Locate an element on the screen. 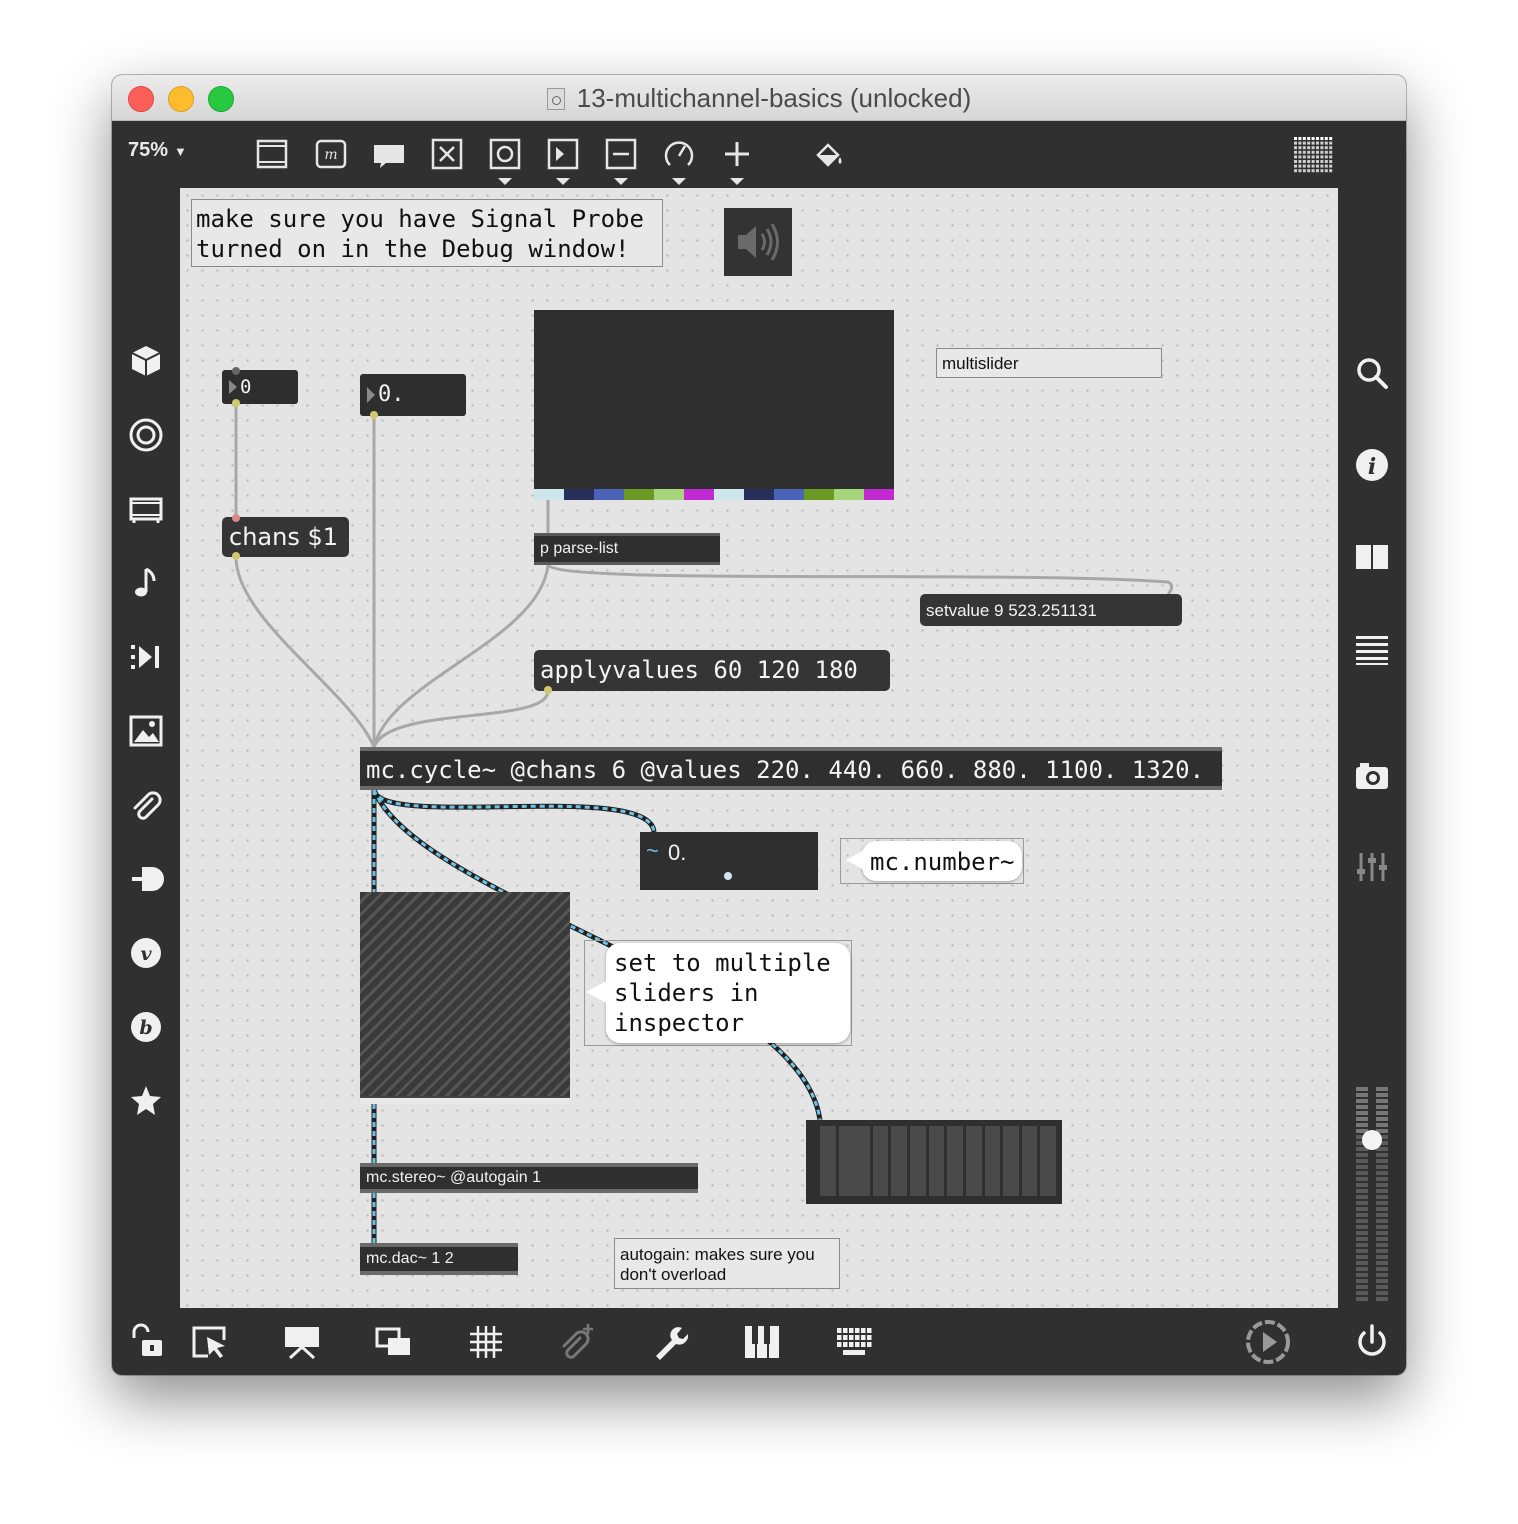 The height and width of the screenshot is (1524, 1518). mc-dac-object: mc.dac~ 1 2 is located at coordinates (439, 1259).